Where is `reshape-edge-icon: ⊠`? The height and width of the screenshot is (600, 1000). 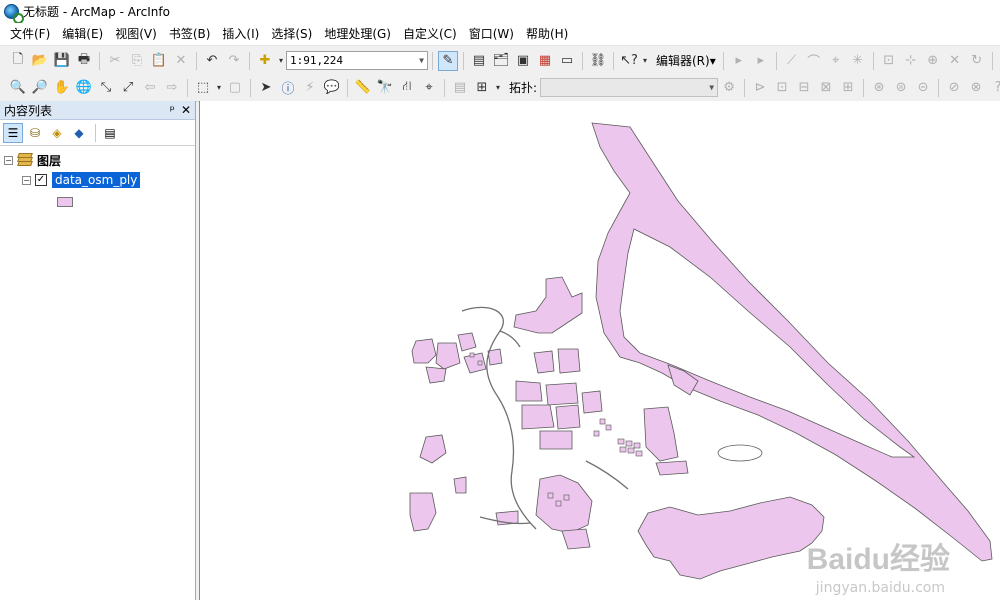
reshape-edge-icon: ⊠ is located at coordinates (826, 88).